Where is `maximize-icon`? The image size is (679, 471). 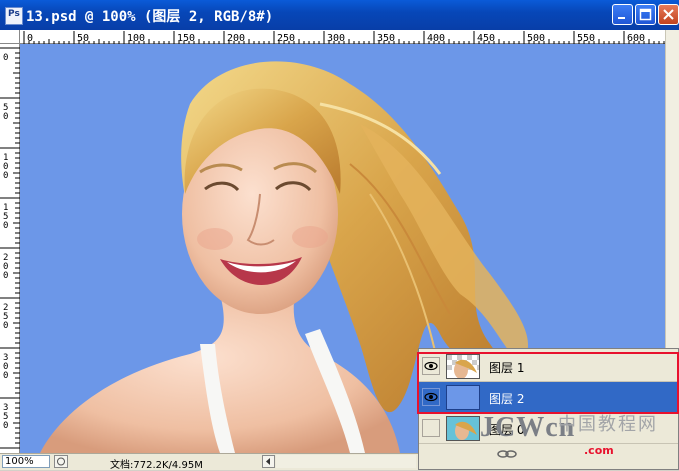
maximize-icon is located at coordinates (645, 14).